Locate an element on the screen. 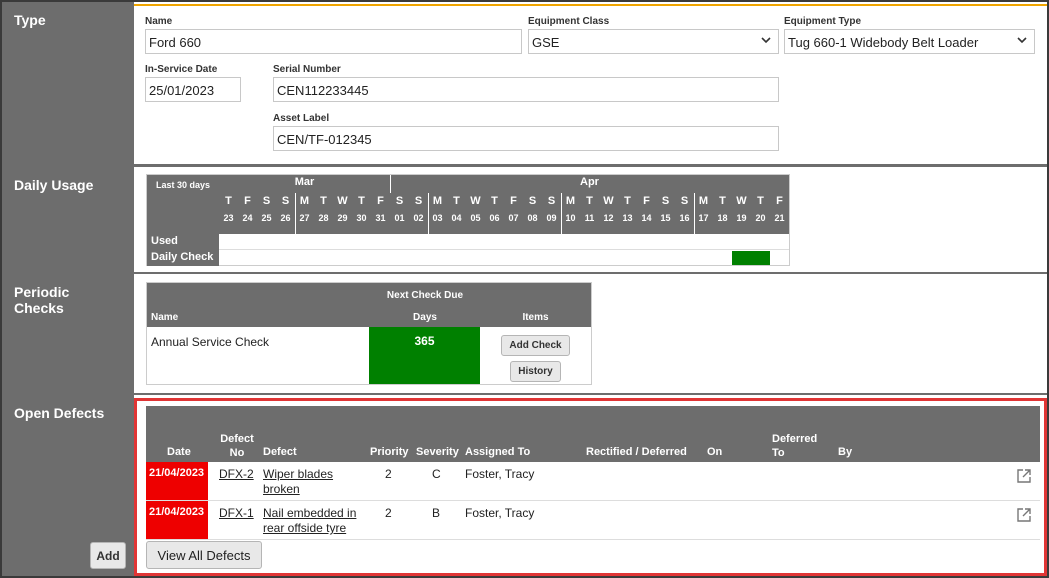 This screenshot has height=578, width=1049. view-all-defects-button: View All Defects is located at coordinates (204, 555).